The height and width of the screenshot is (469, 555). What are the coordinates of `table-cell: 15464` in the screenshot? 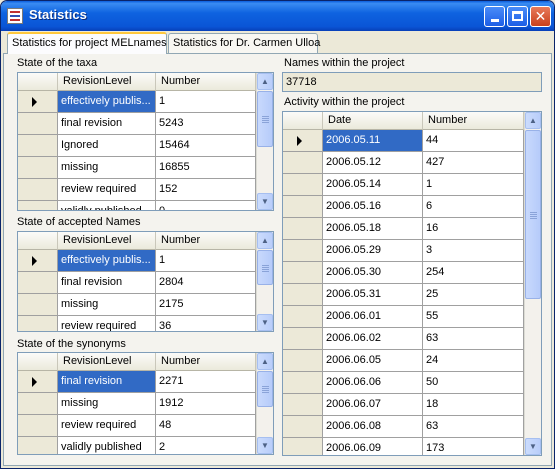 It's located at (206, 146).